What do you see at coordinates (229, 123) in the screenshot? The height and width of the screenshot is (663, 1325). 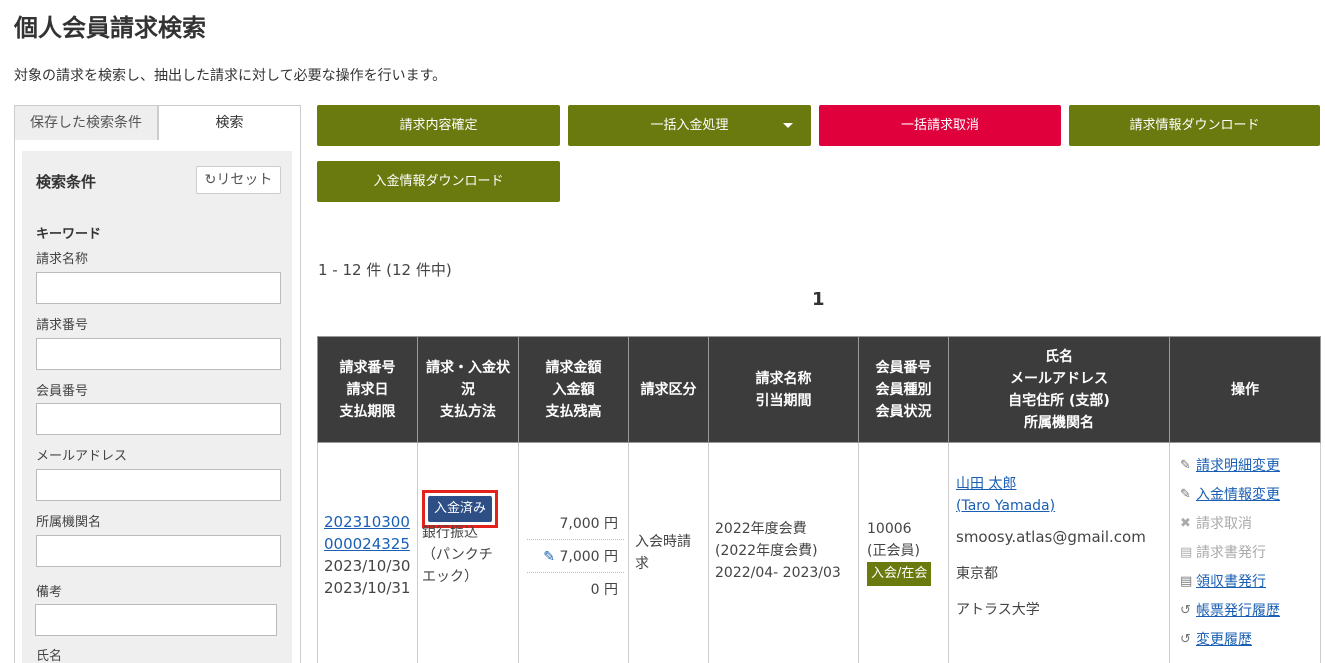 I see `tab-search: 検索` at bounding box center [229, 123].